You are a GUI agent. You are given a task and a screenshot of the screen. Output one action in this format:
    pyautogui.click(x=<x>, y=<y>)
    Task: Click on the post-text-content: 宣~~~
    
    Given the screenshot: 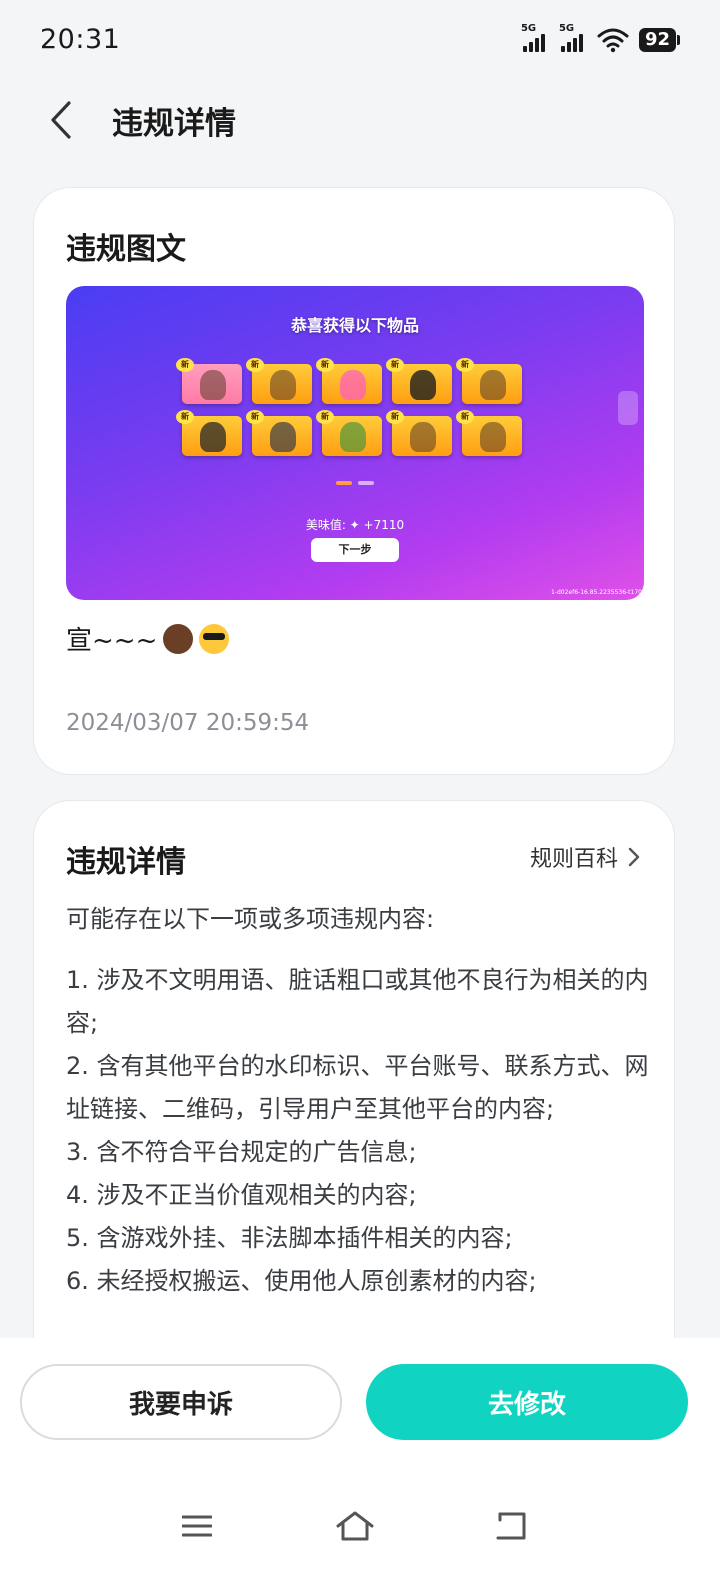 What is the action you would take?
    pyautogui.click(x=112, y=641)
    